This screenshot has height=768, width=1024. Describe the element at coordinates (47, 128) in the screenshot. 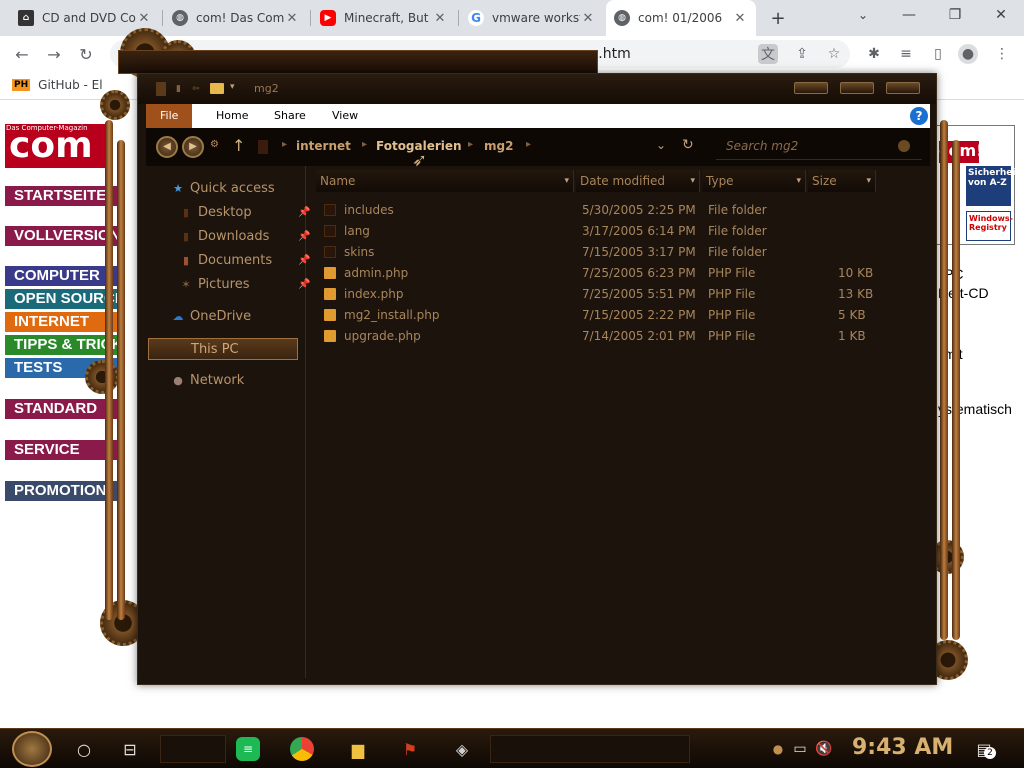

I see `site-logo-tagline: Das Computer-Magazin` at that location.